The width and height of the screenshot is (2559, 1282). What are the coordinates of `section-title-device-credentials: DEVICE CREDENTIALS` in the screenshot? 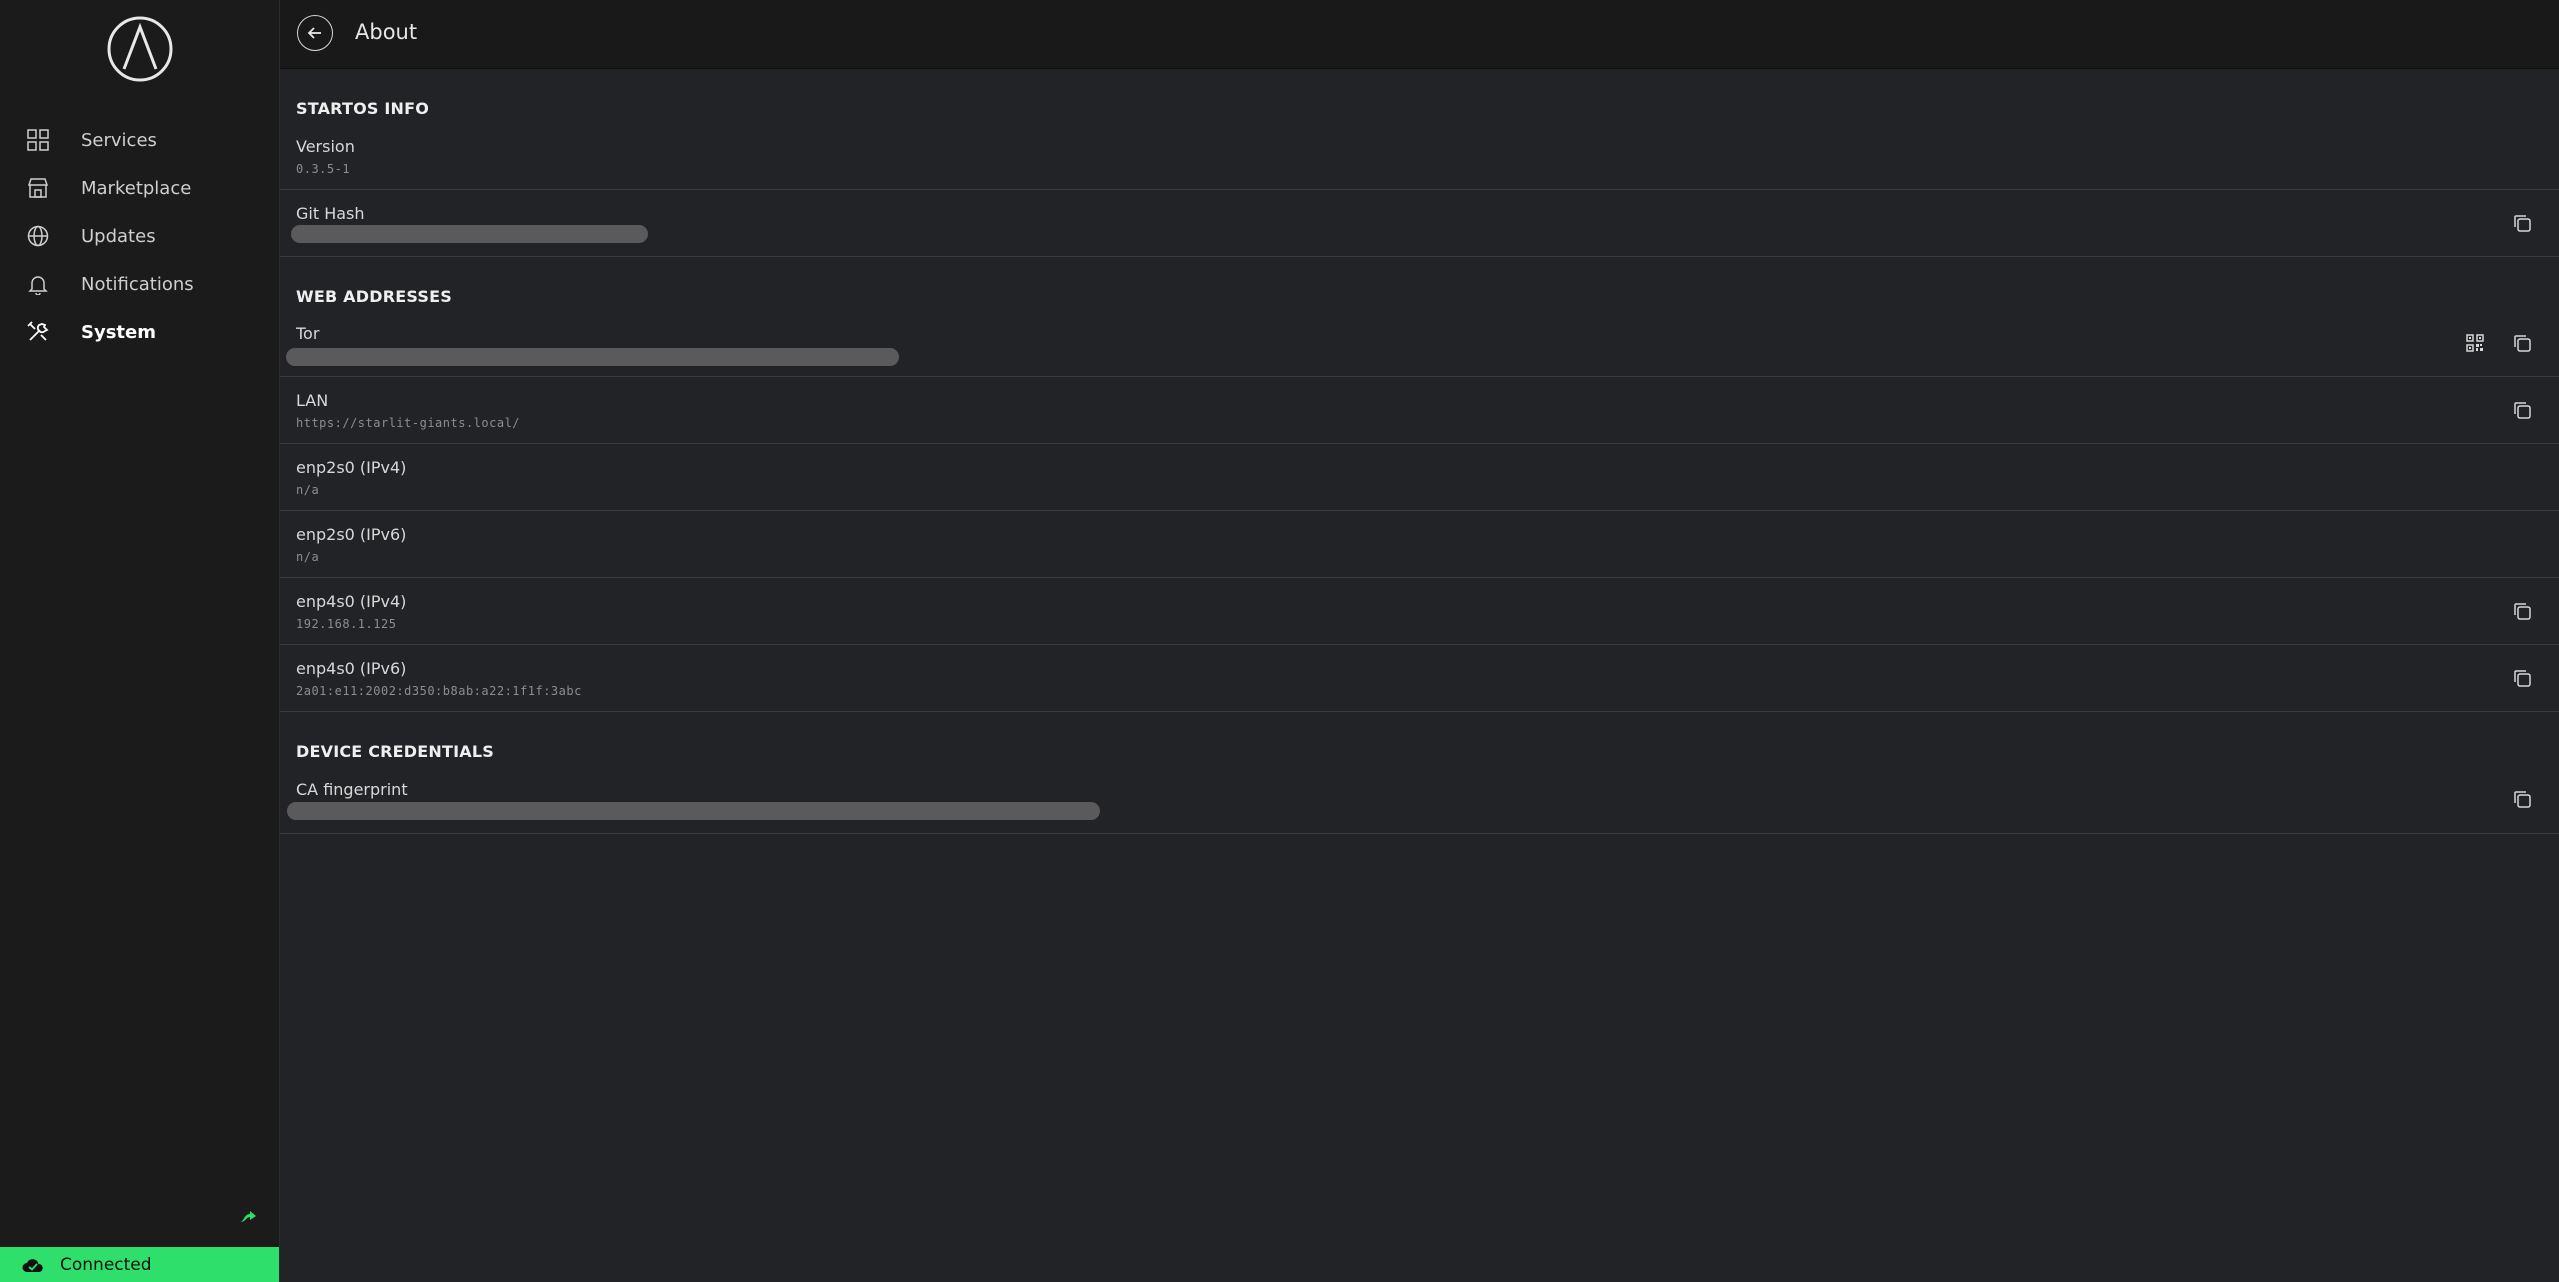 It's located at (395, 751).